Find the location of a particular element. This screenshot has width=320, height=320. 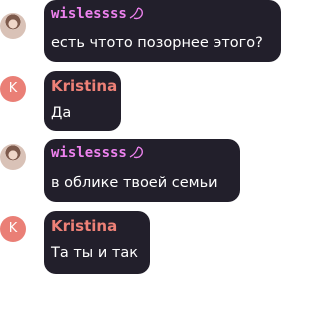

message-bubble: wislessss в облике твоей семьи is located at coordinates (142, 170).